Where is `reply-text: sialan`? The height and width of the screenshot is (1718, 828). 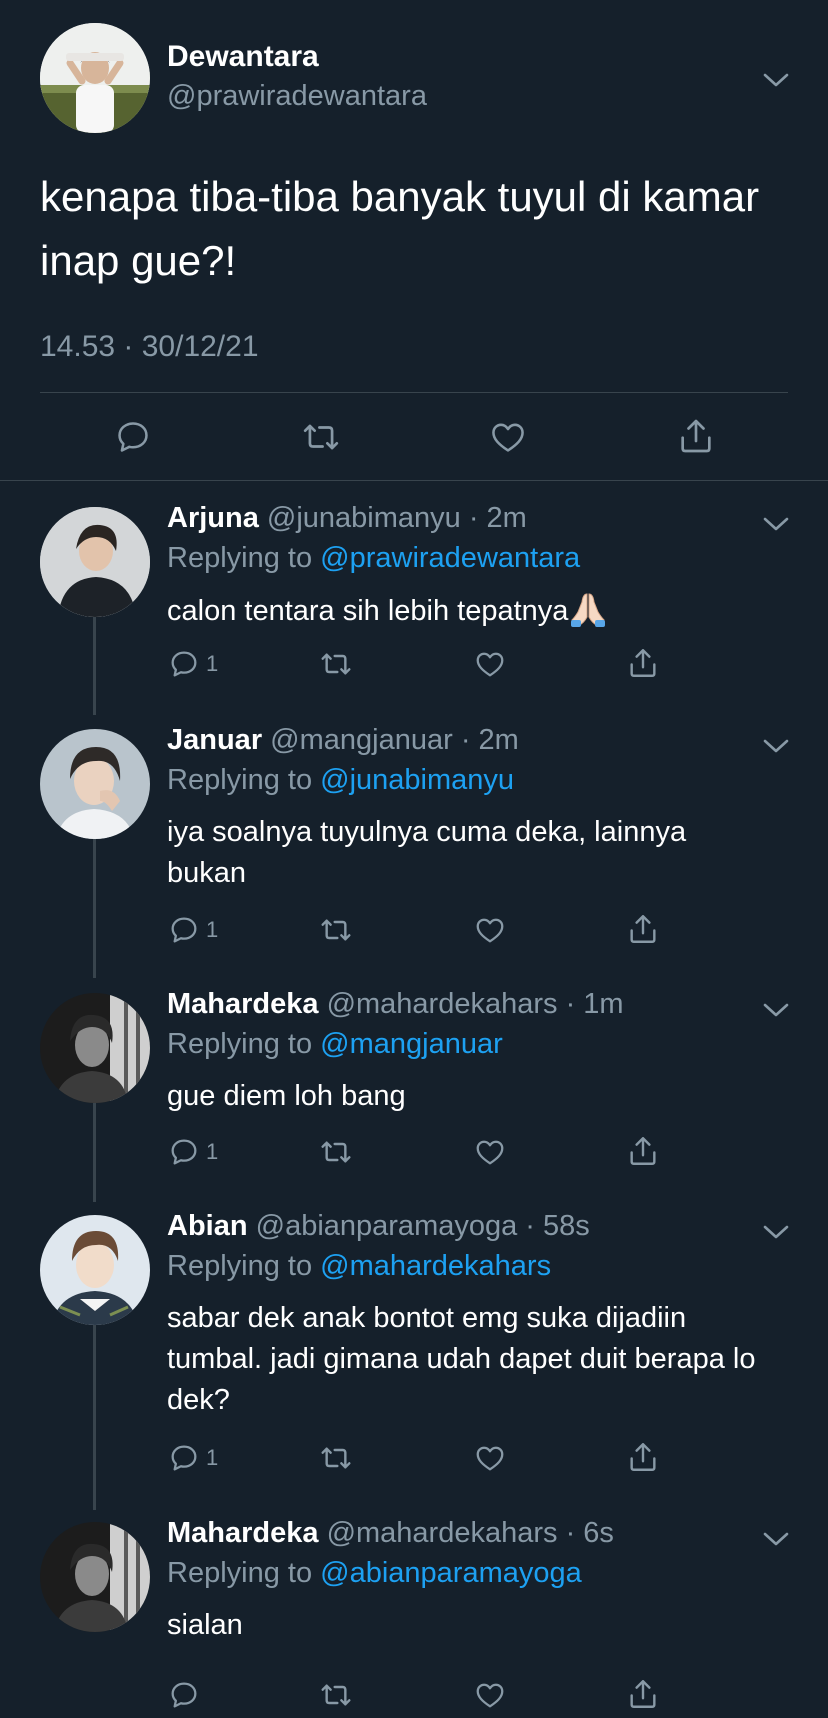
reply-text: sialan is located at coordinates (205, 1625).